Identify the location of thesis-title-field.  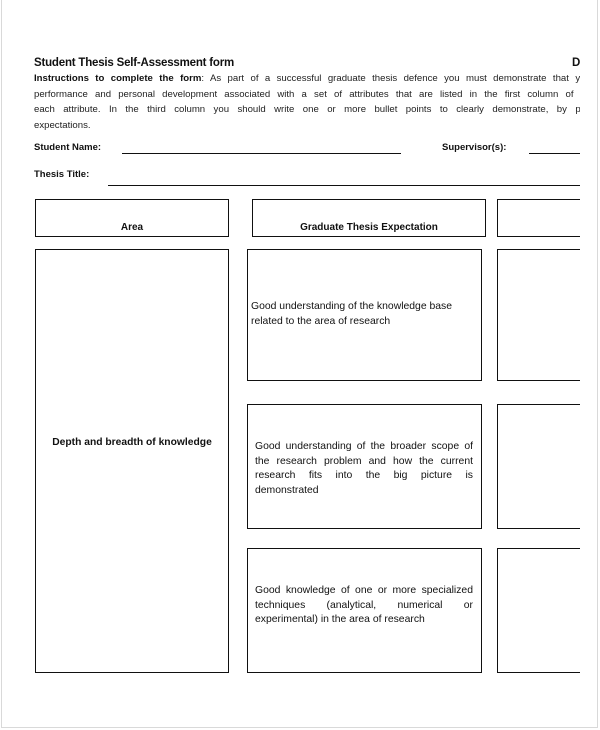
(344, 185).